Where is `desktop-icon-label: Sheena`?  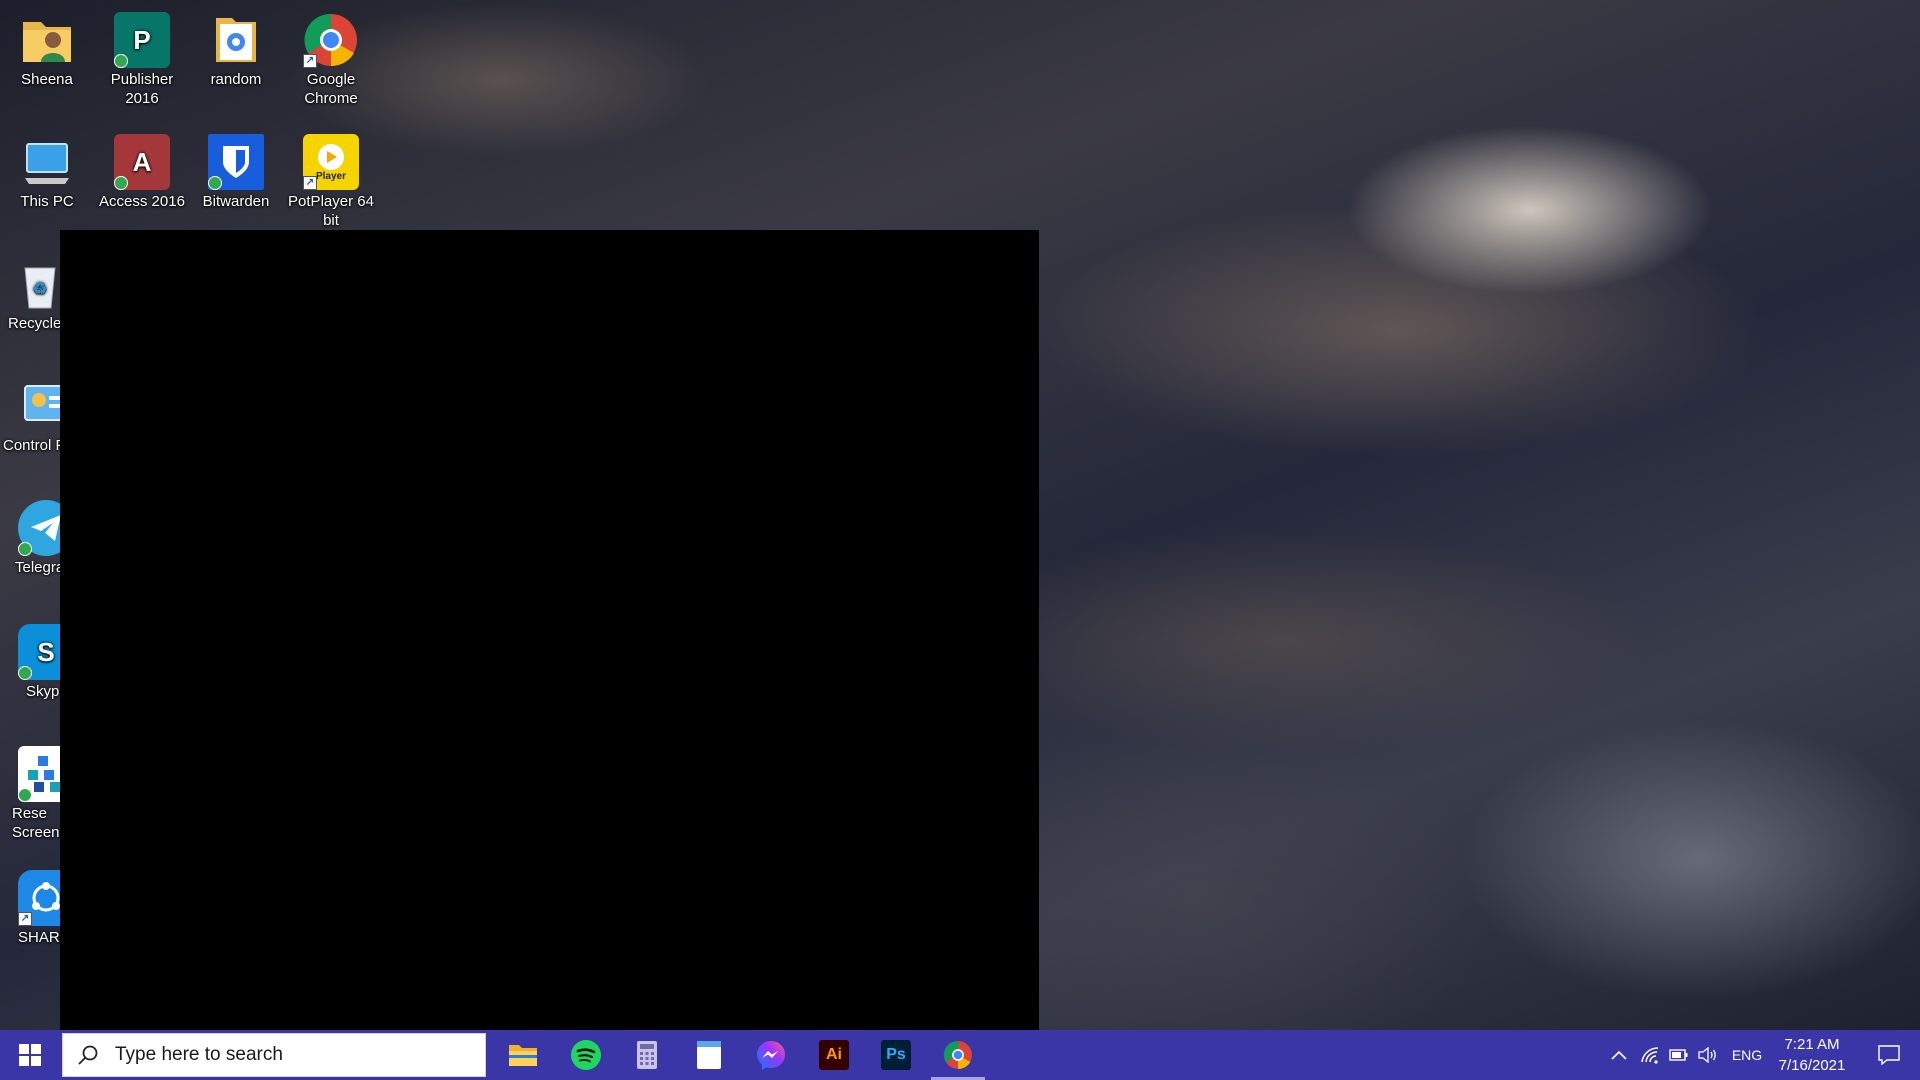
desktop-icon-label: Sheena is located at coordinates (47, 79).